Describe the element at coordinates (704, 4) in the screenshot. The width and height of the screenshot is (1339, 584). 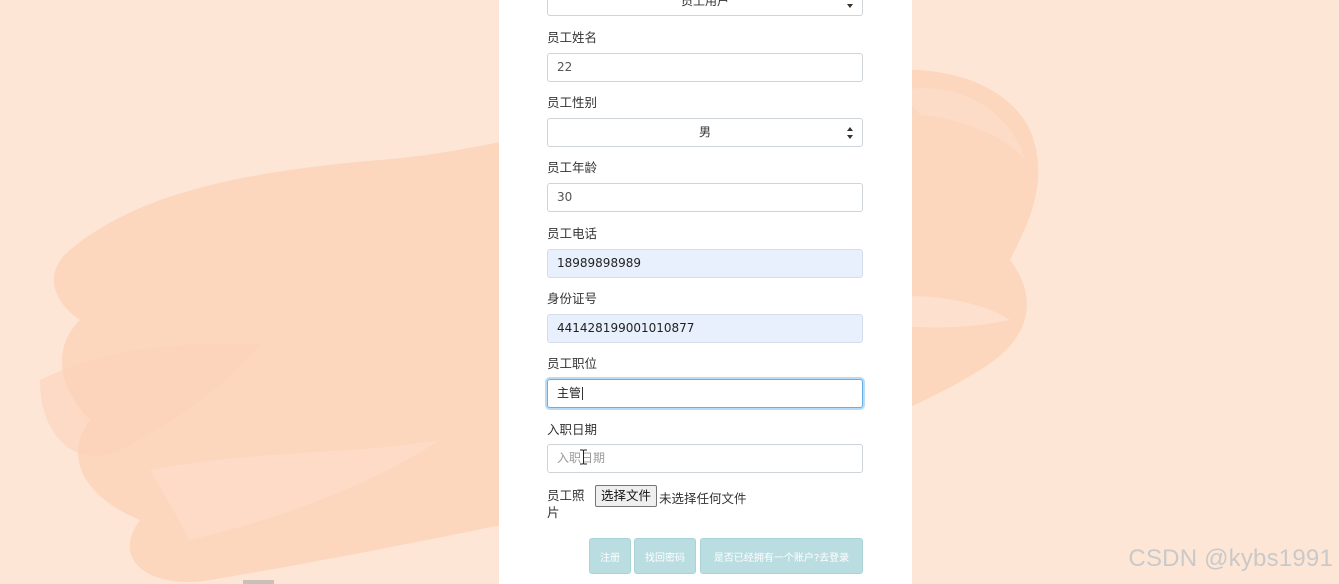
I see `user-type-value: 员工用户` at that location.